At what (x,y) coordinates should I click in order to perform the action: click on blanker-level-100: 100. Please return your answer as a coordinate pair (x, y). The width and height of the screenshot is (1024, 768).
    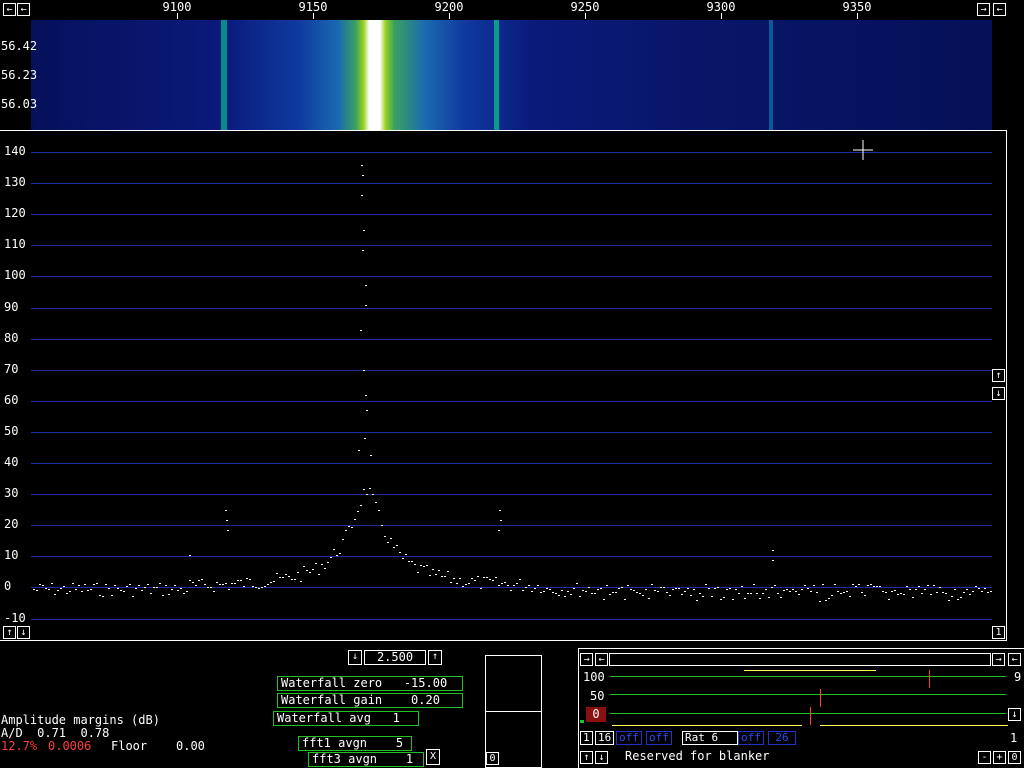
    Looking at the image, I should click on (594, 677).